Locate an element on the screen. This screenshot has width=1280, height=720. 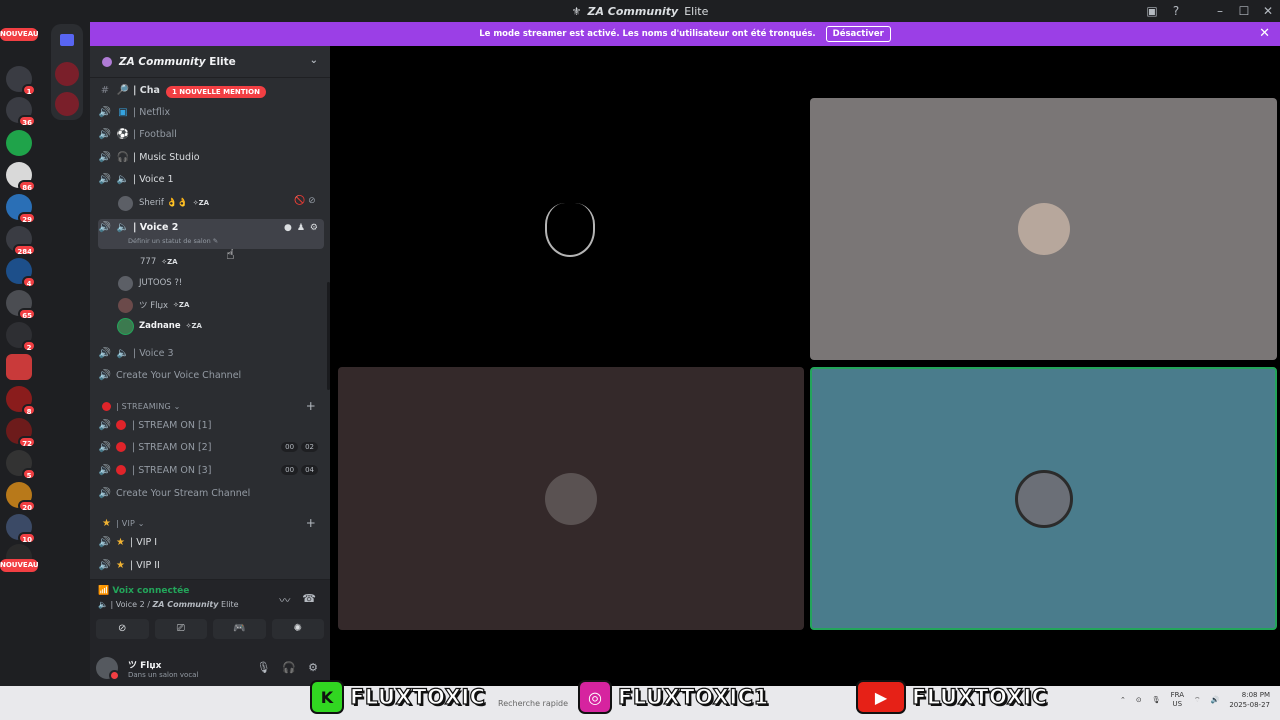
headphones-icon: 🎧 is located at coordinates (289, 667).